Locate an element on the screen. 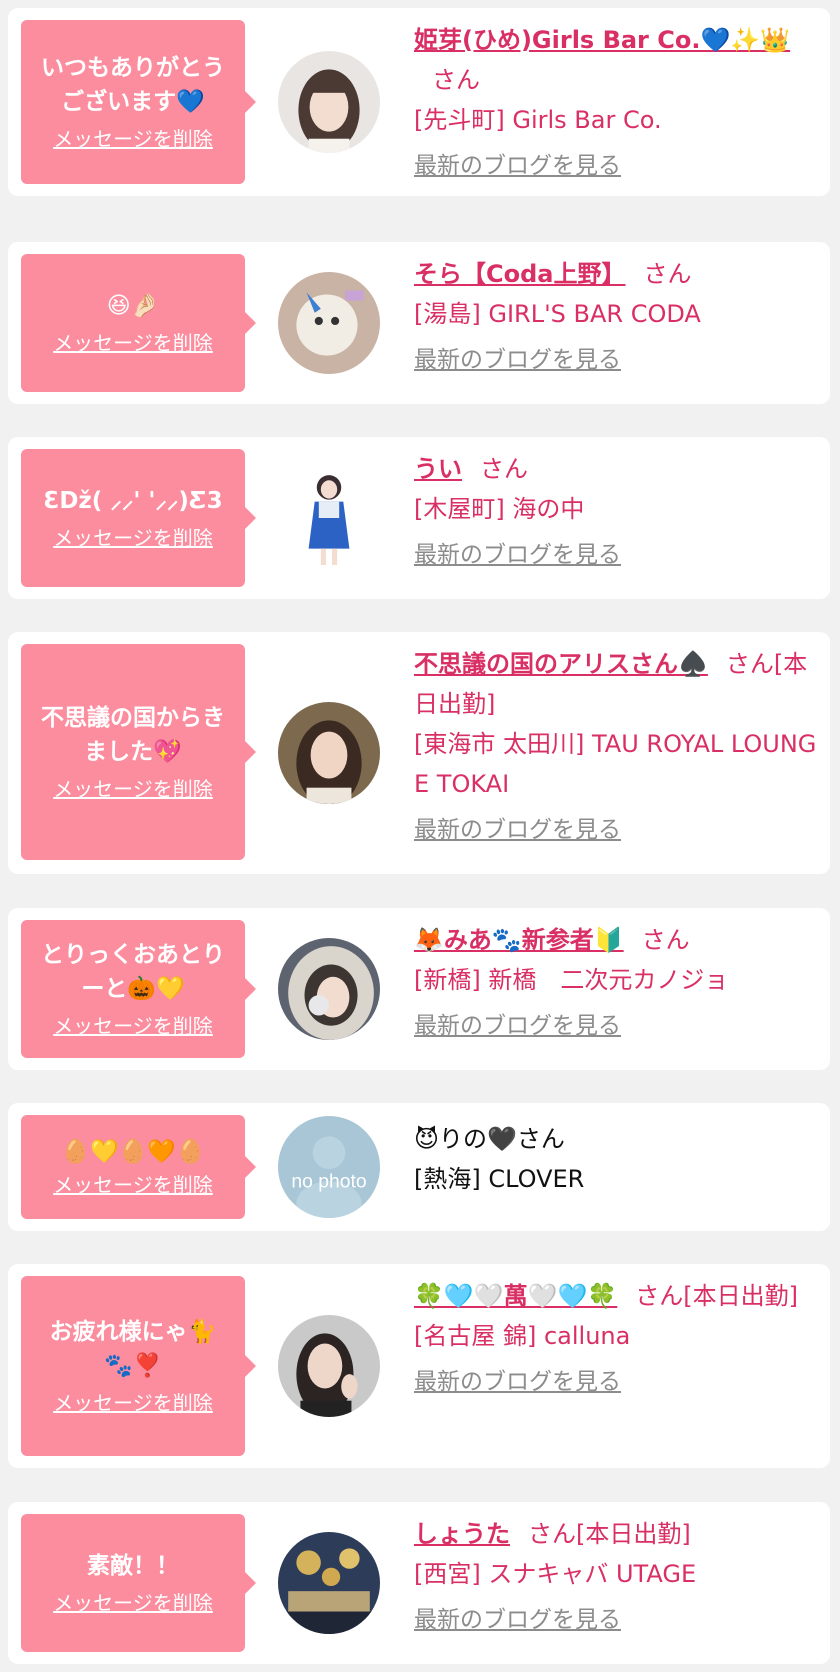  no-photo-image: no photo is located at coordinates (329, 1167).